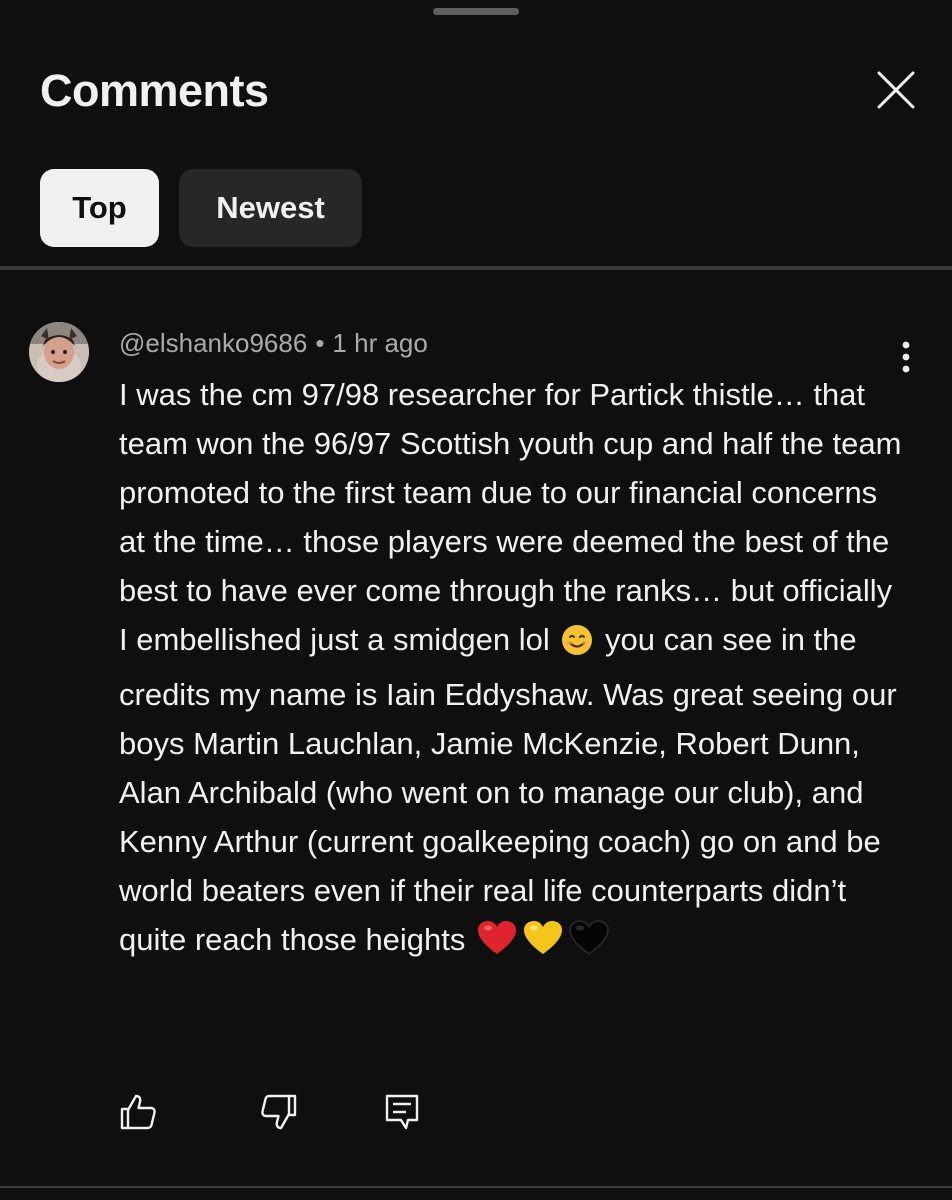 This screenshot has width=952, height=1200. I want to click on reply-icon, so click(402, 1112).